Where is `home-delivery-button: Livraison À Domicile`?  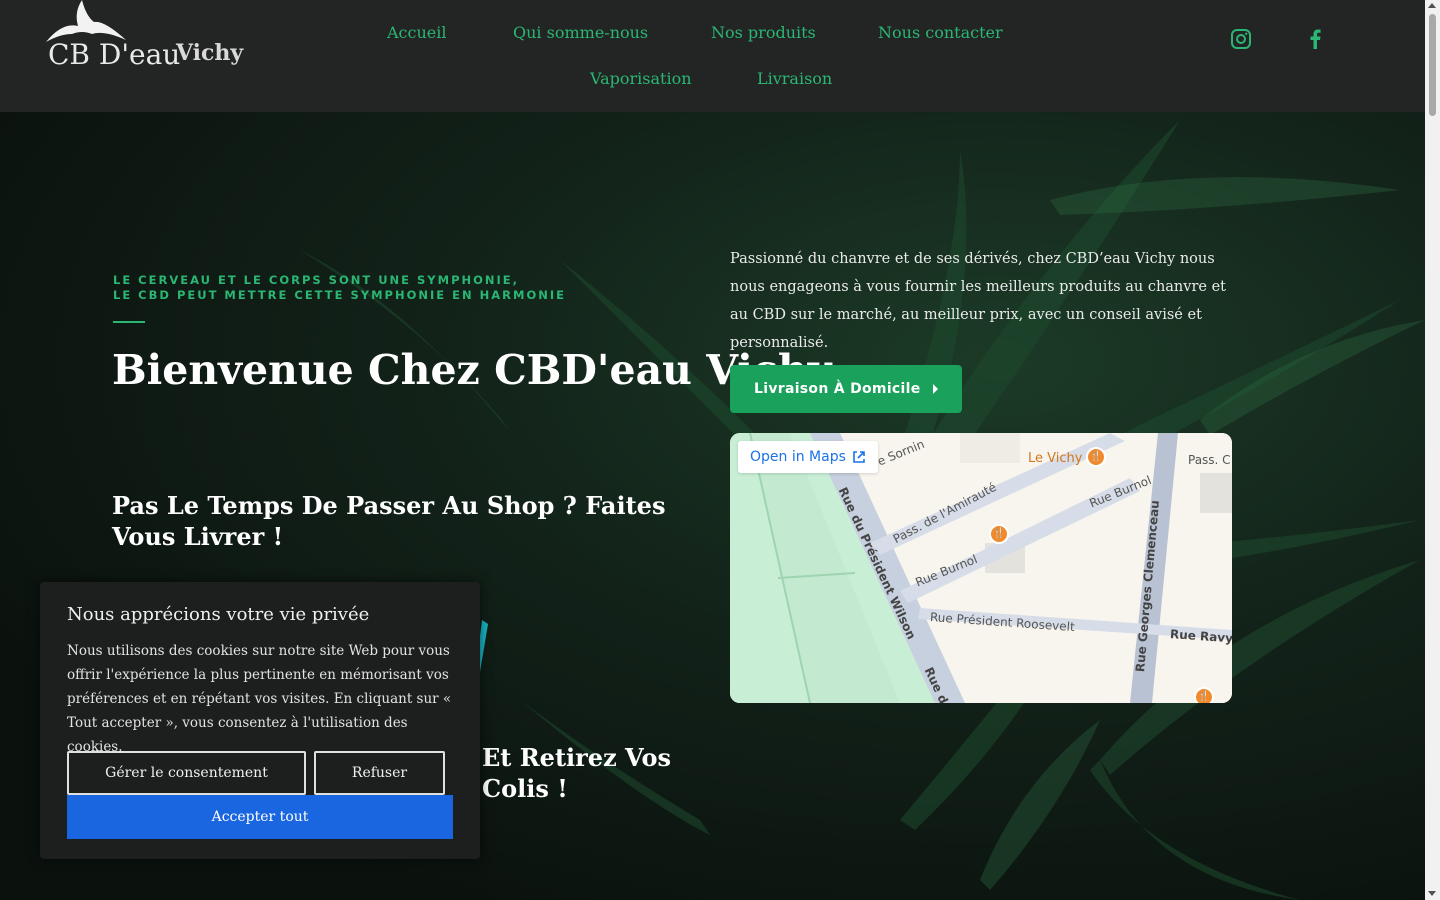
home-delivery-button: Livraison À Domicile is located at coordinates (846, 389).